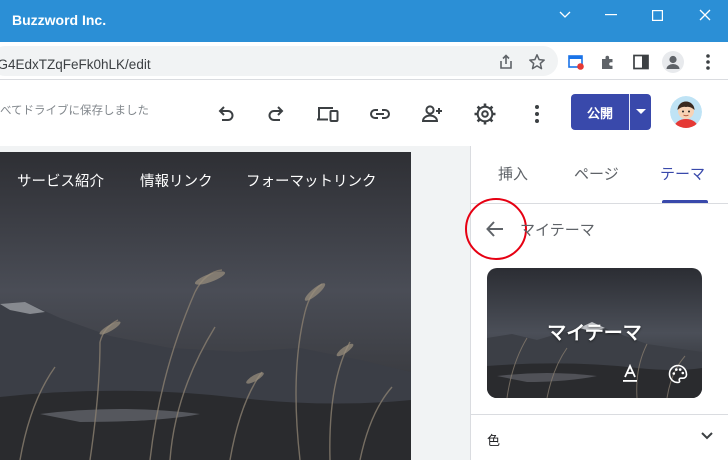 This screenshot has height=460, width=728. What do you see at coordinates (364, 21) in the screenshot?
I see `window-title-bar: Buzzword Inc.` at bounding box center [364, 21].